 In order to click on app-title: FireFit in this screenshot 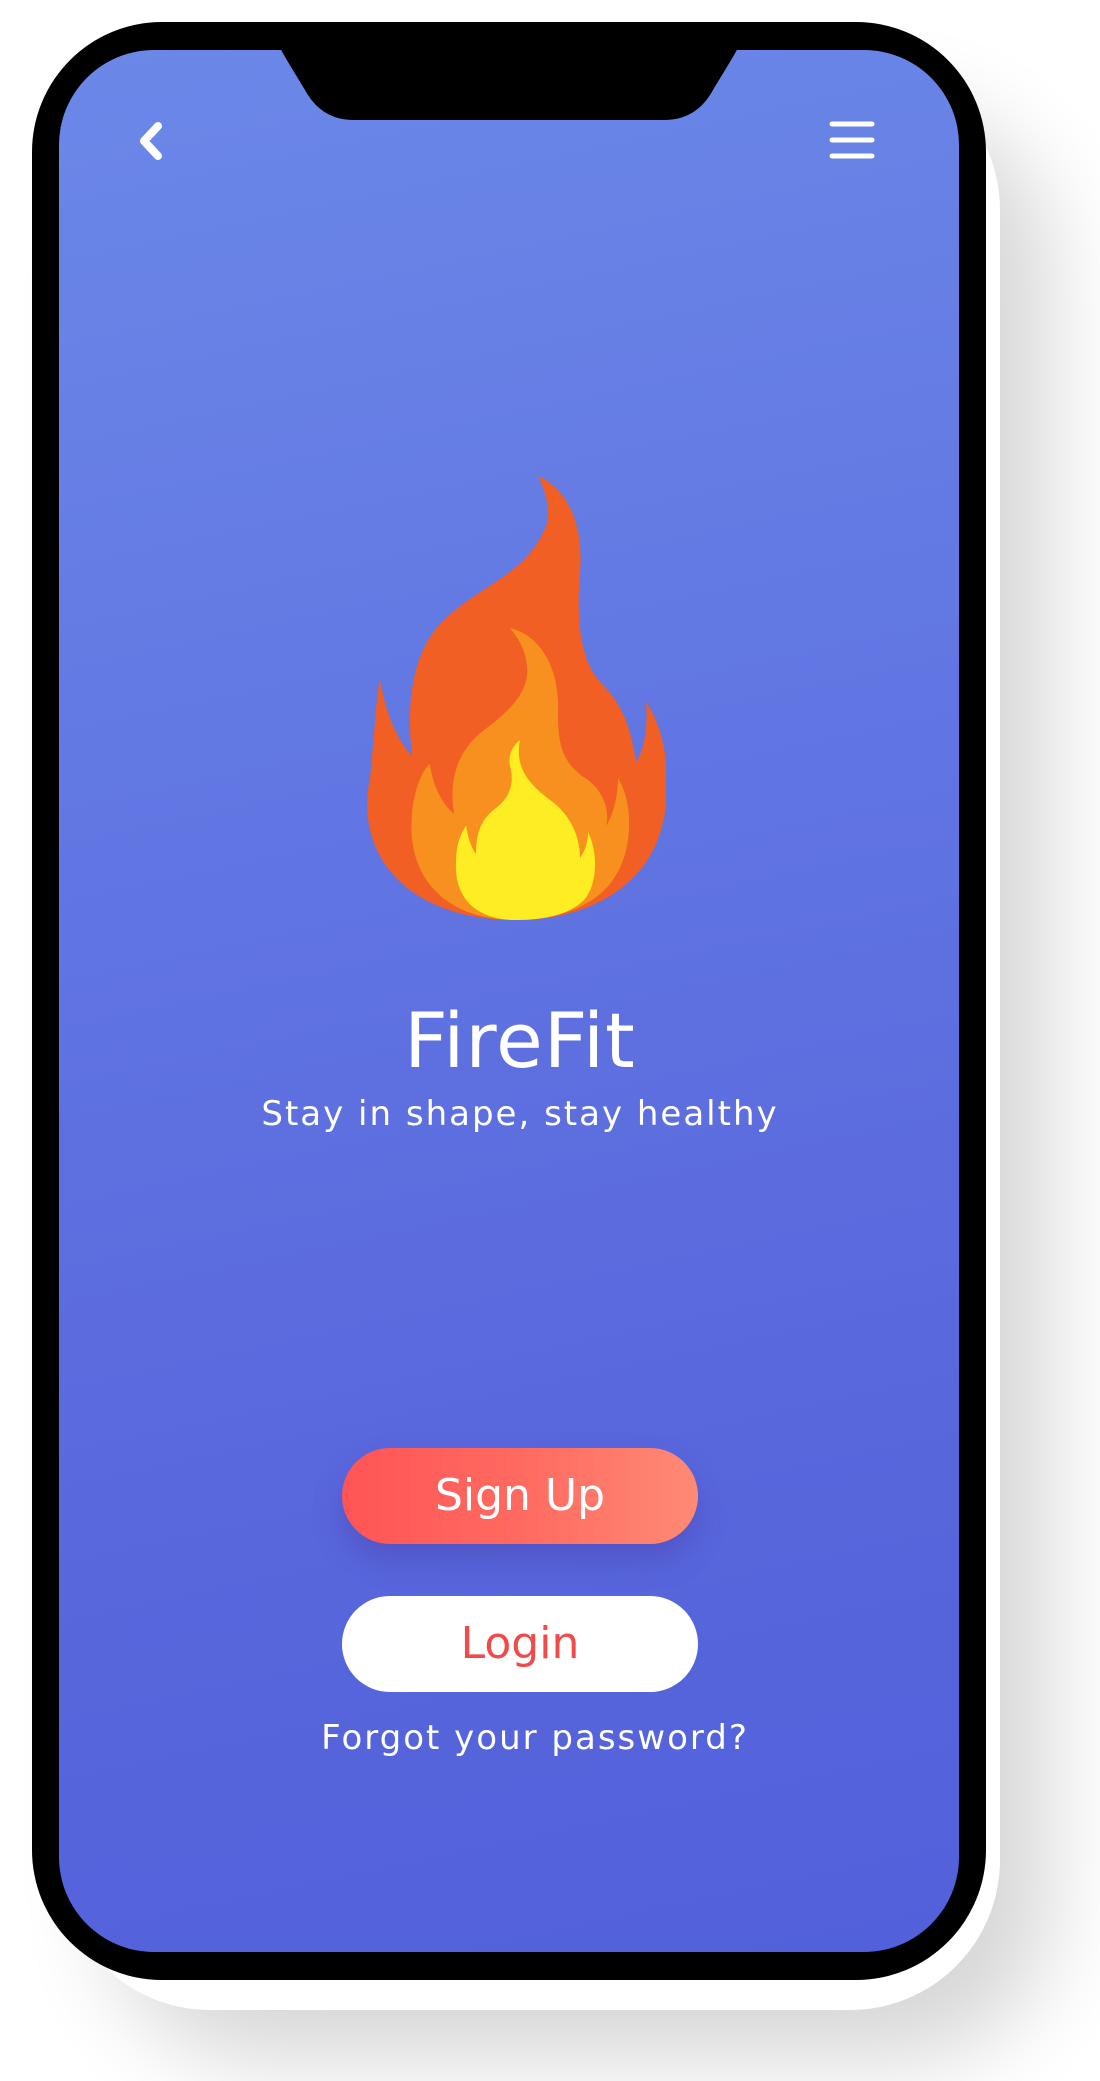, I will do `click(520, 1040)`.